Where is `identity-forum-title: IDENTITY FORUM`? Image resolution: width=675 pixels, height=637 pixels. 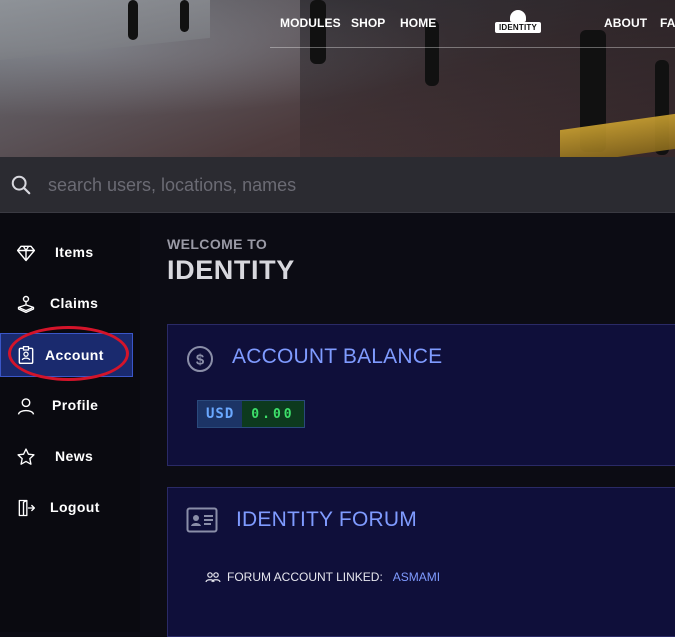 identity-forum-title: IDENTITY FORUM is located at coordinates (326, 519).